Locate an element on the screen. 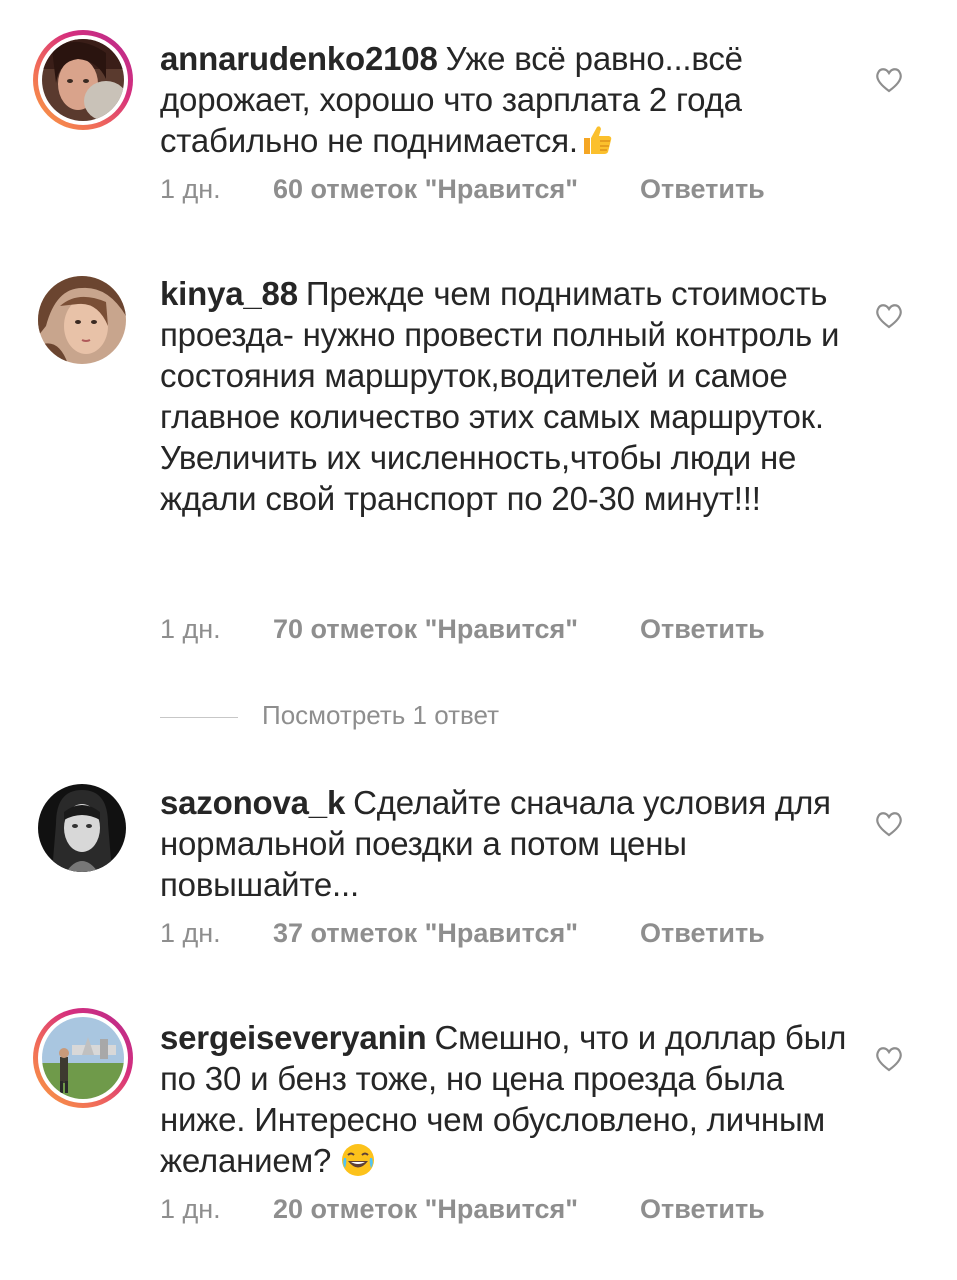  view-replies-button: Посмотреть 1 ответ is located at coordinates (329, 715).